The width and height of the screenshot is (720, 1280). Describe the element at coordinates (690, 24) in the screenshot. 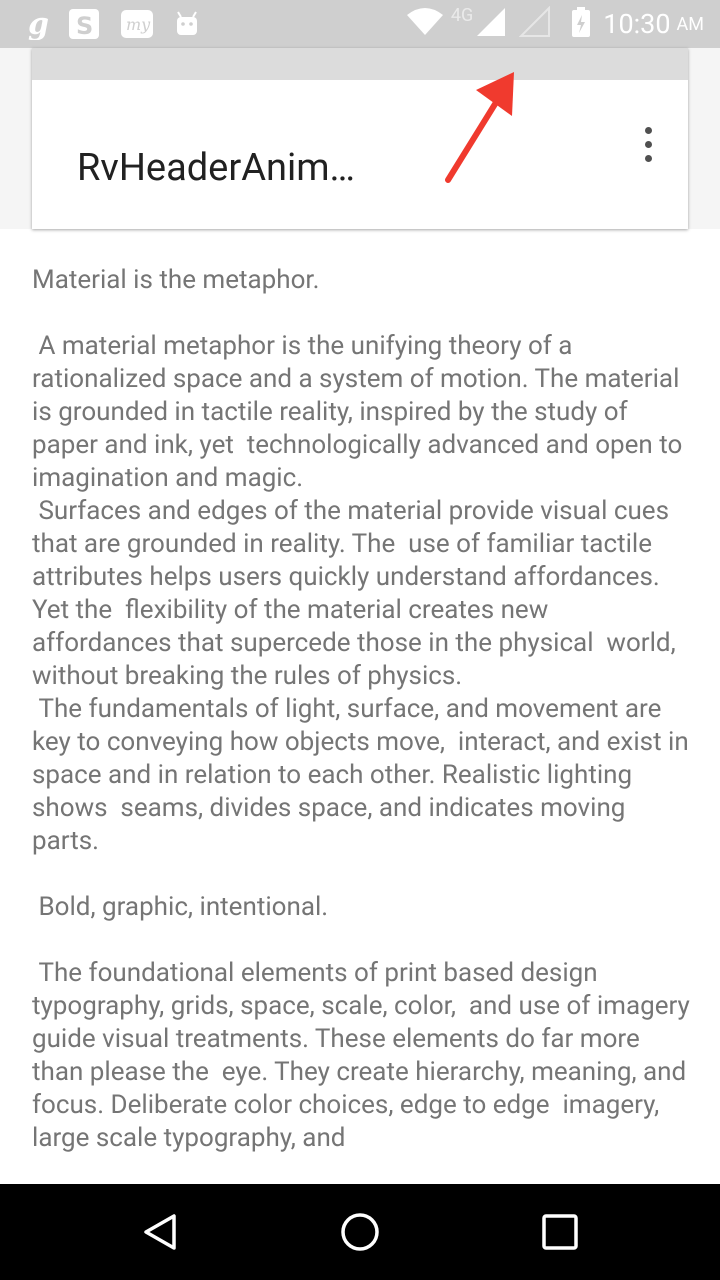

I see `clock-ampm: AM` at that location.